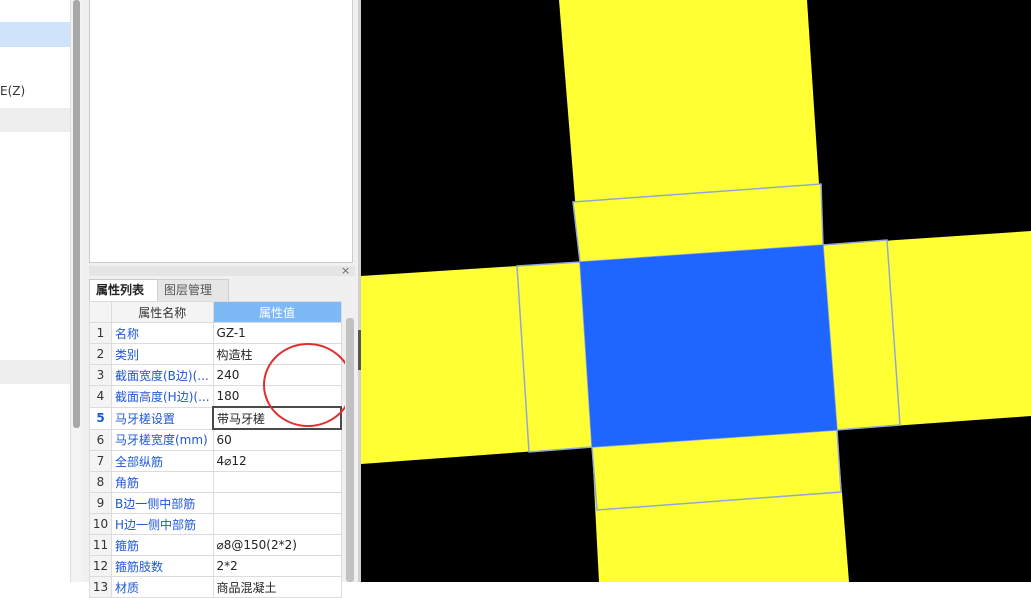  I want to click on table-row: 7 全部纵筋 4⌀12, so click(215, 461).